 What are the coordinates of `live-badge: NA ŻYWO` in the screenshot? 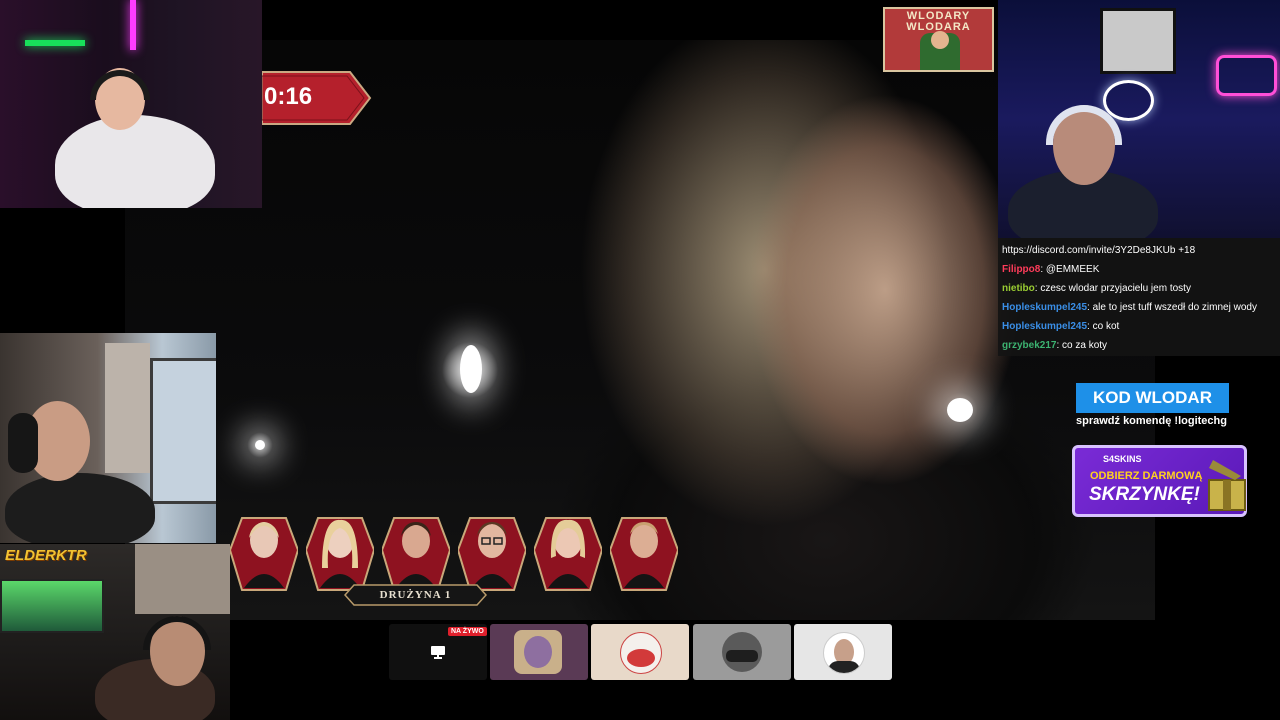 It's located at (467, 631).